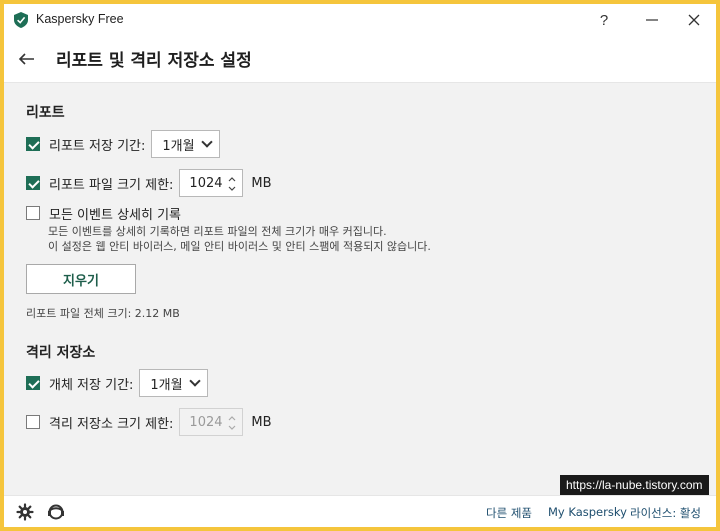  Describe the element at coordinates (103, 313) in the screenshot. I see `report-total-size: 리포트 파일 전체 크기: 2.12 MB` at that location.